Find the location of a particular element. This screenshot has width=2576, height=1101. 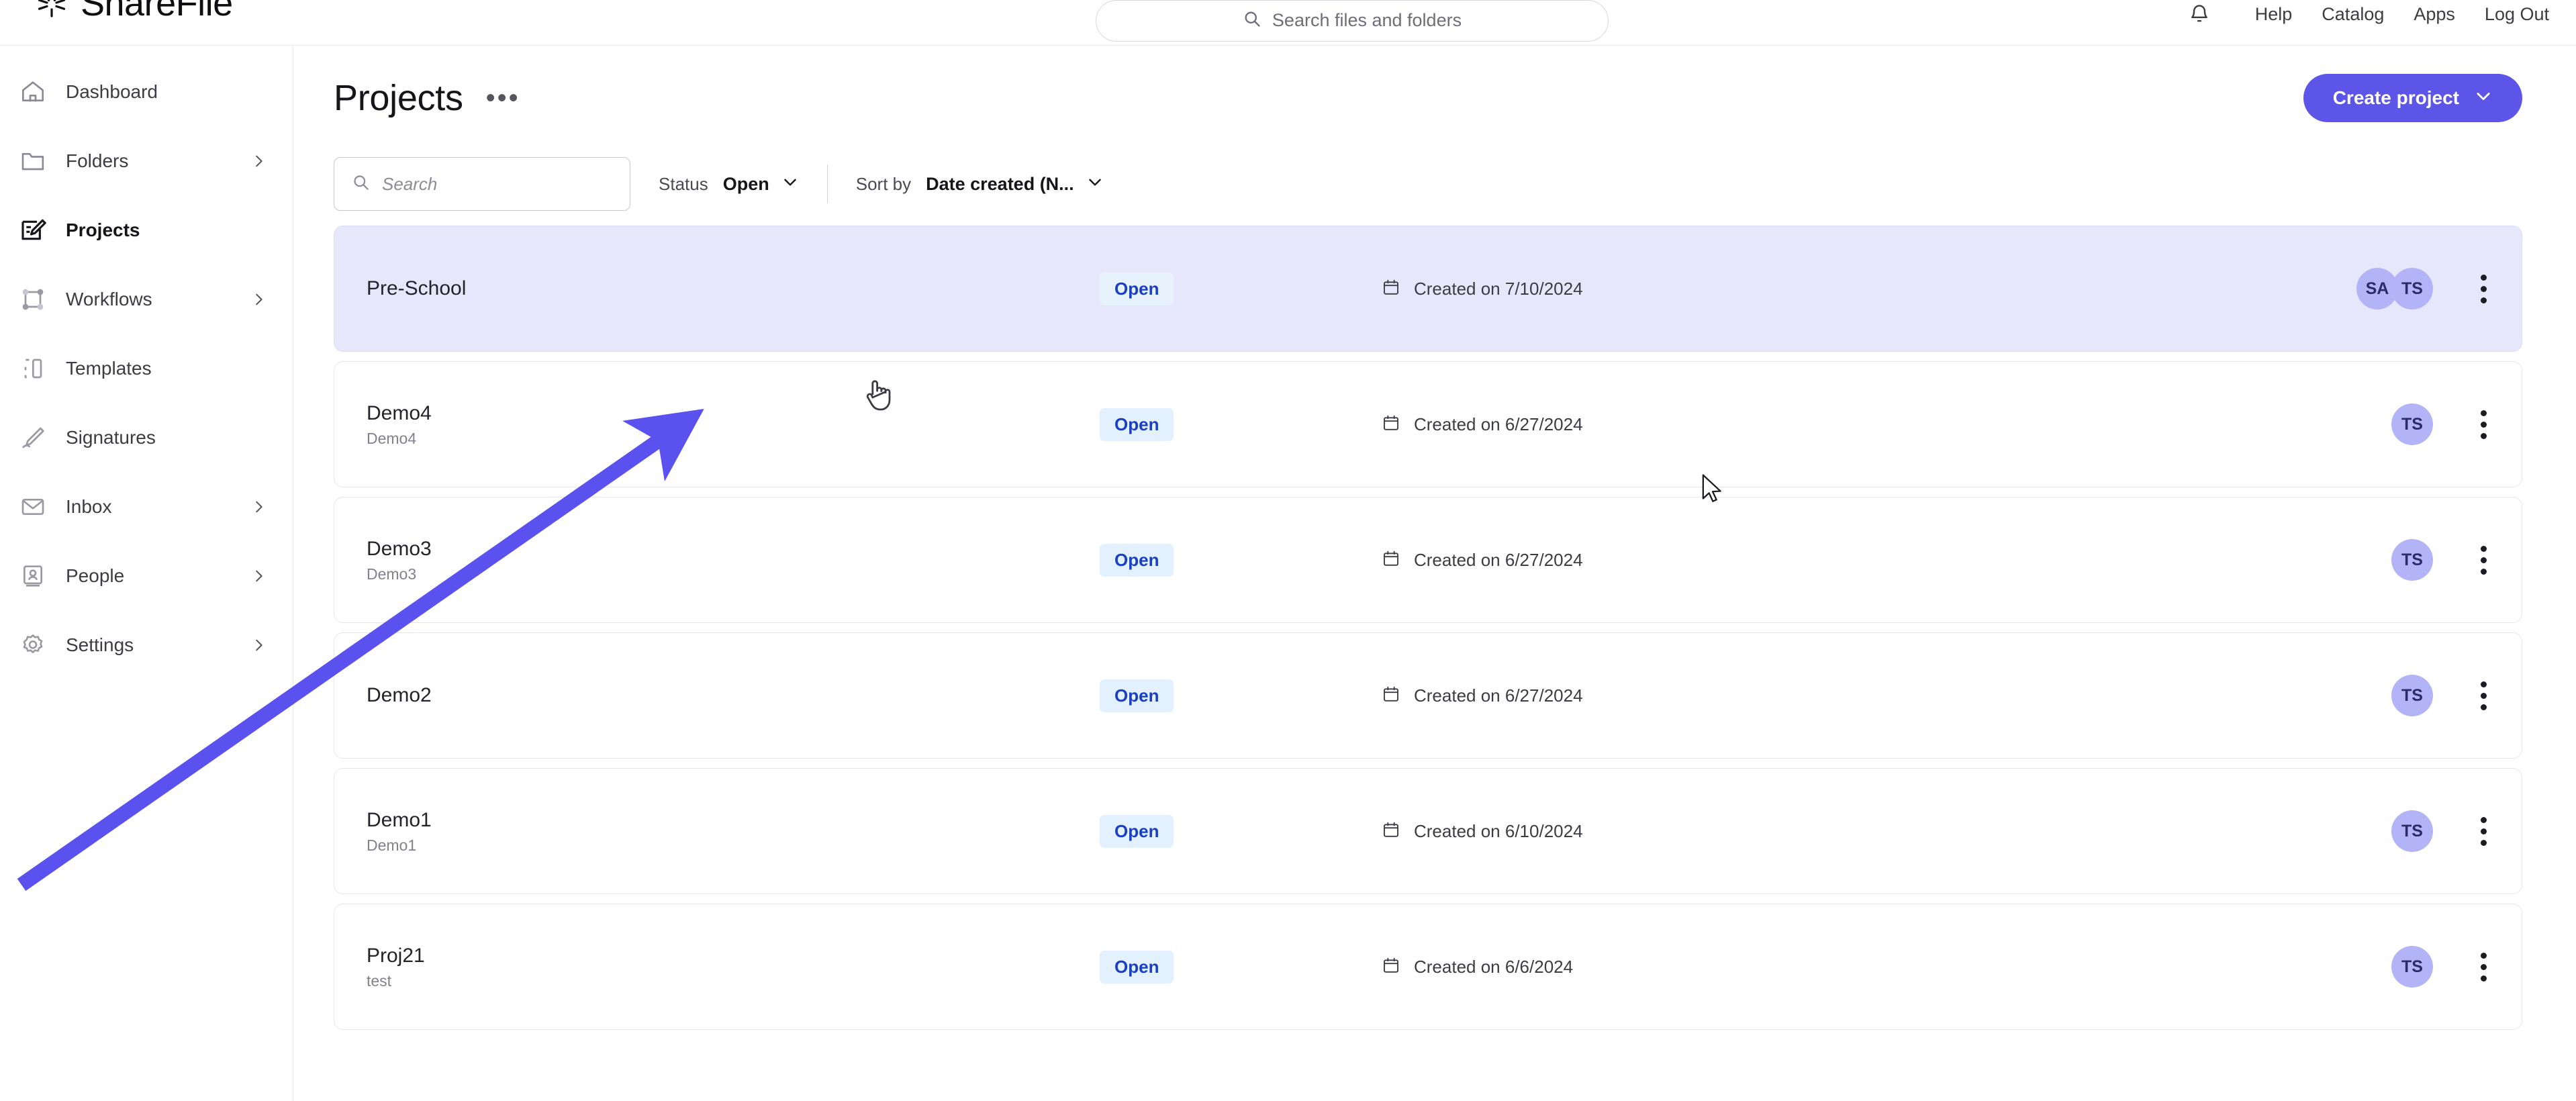

project-members: SA TS is located at coordinates (2408, 288).